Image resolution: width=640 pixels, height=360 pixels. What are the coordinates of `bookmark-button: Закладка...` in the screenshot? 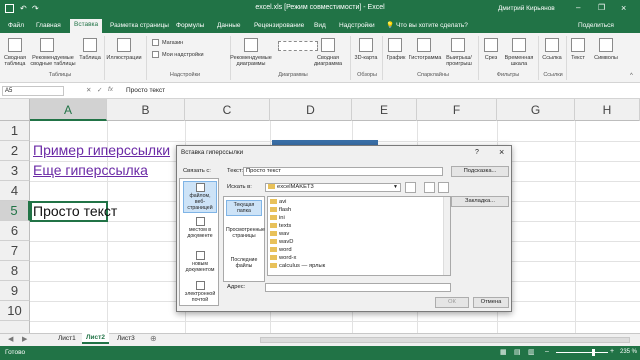 It's located at (480, 201).